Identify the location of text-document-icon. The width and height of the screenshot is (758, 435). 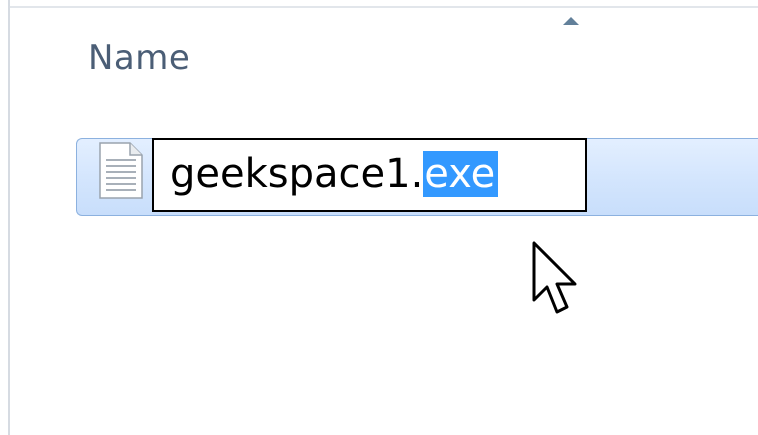
(121, 170).